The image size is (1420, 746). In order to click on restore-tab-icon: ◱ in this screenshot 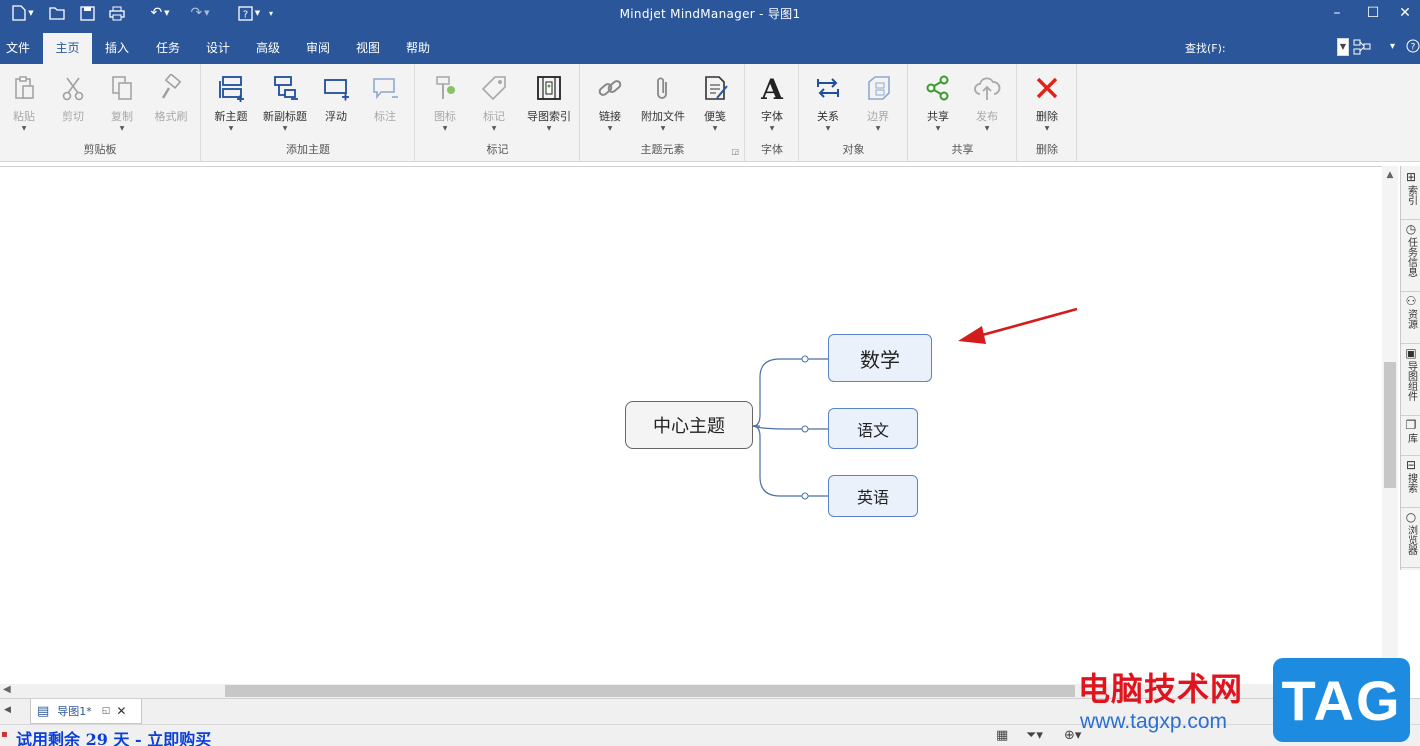, I will do `click(106, 711)`.